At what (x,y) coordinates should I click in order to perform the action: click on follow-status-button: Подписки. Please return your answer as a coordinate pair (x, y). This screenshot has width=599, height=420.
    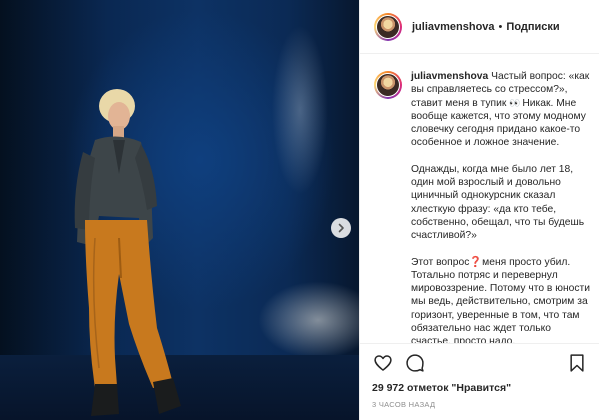
    Looking at the image, I should click on (532, 27).